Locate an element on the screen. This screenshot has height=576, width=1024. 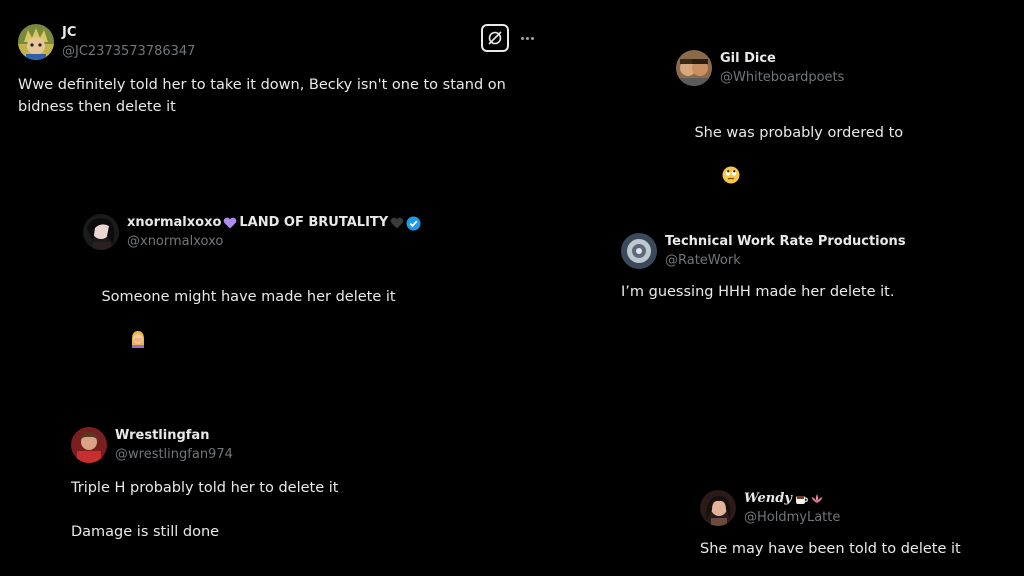
user-handle: @RateWork is located at coordinates (785, 261).